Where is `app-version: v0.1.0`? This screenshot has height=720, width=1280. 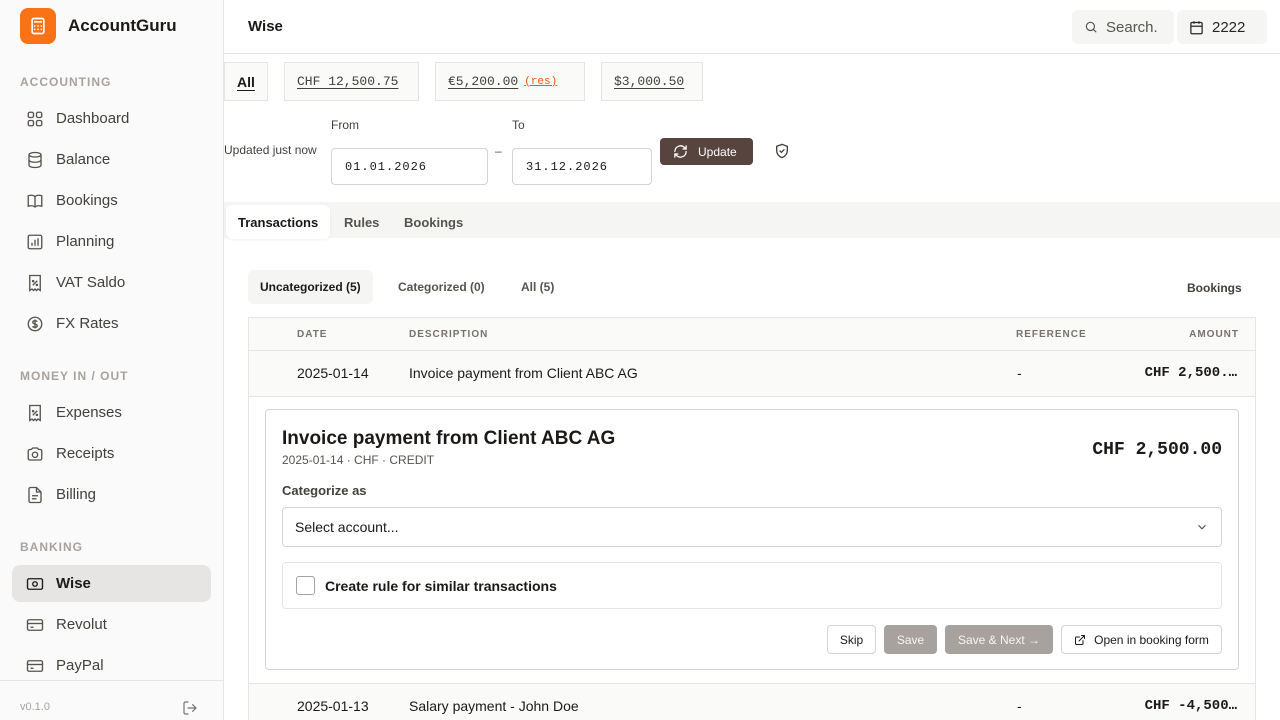 app-version: v0.1.0 is located at coordinates (35, 707).